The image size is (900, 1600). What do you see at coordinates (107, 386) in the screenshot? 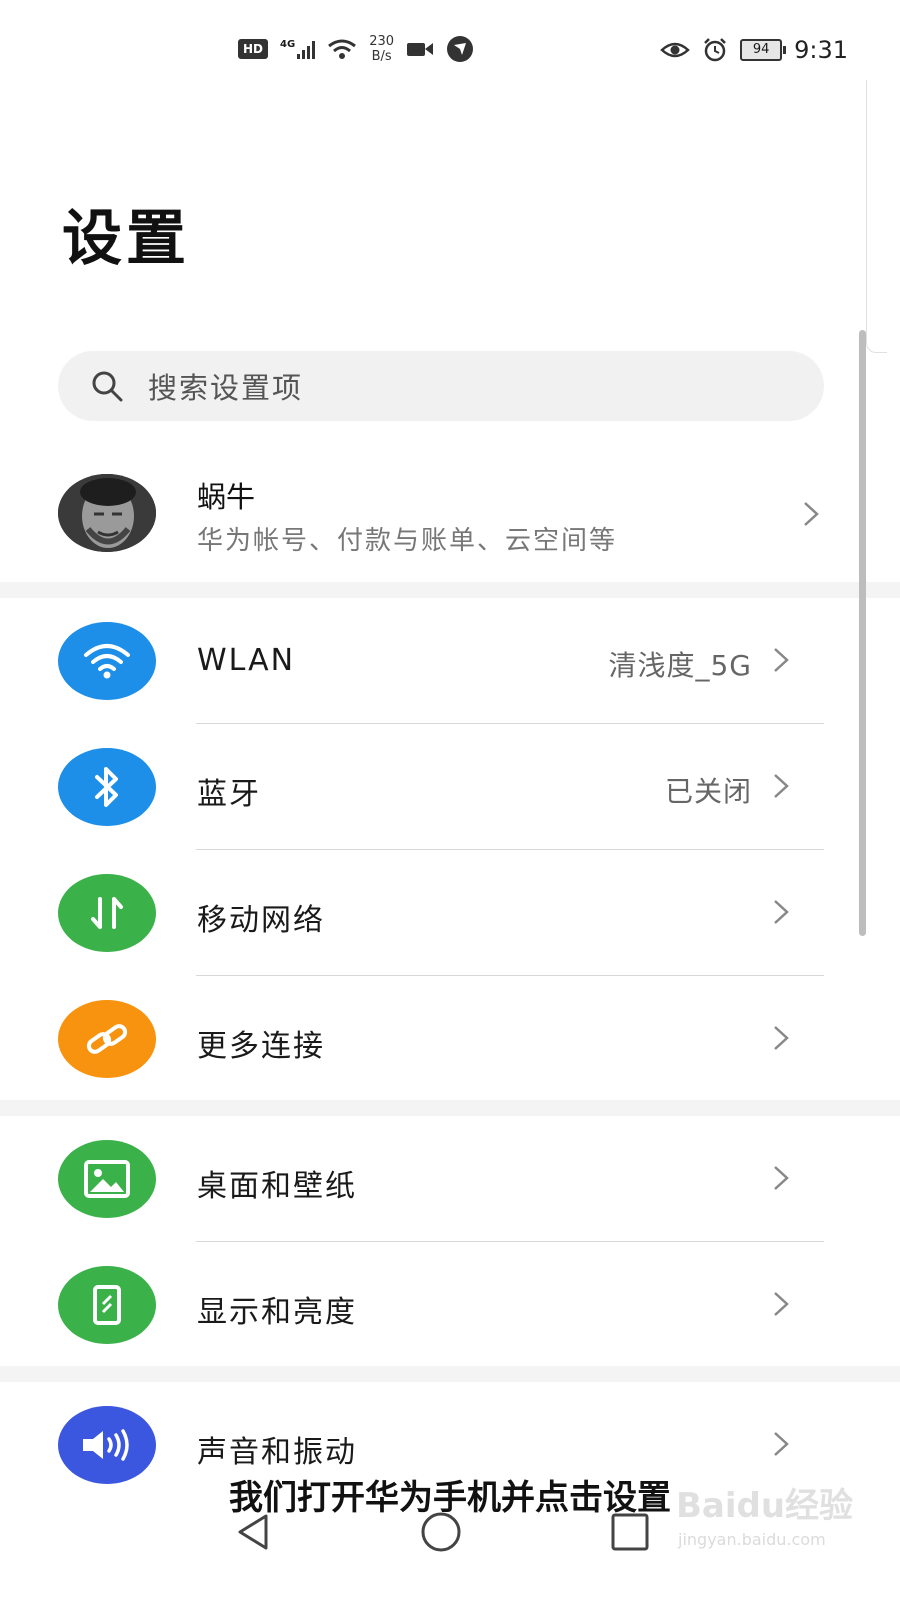
I see `search-icon` at bounding box center [107, 386].